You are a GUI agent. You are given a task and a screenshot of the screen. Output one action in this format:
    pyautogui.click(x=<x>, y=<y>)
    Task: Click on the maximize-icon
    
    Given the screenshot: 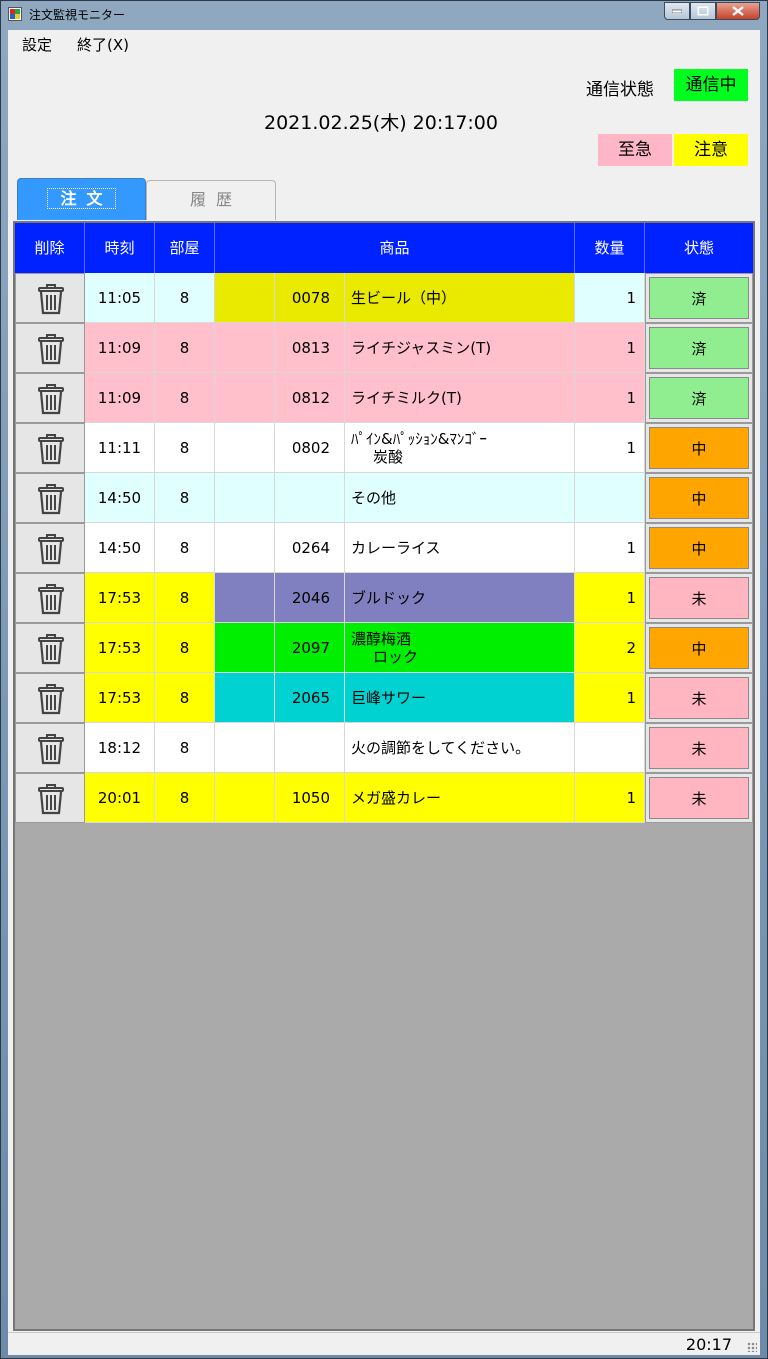 What is the action you would take?
    pyautogui.click(x=703, y=11)
    